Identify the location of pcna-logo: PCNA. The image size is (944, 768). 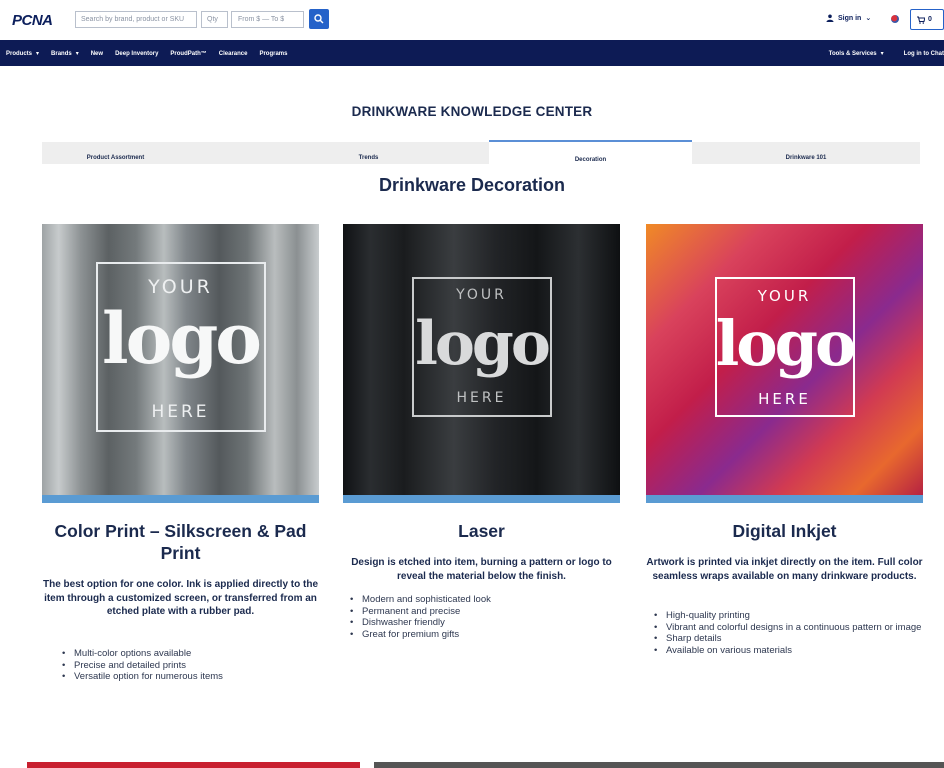
(32, 20).